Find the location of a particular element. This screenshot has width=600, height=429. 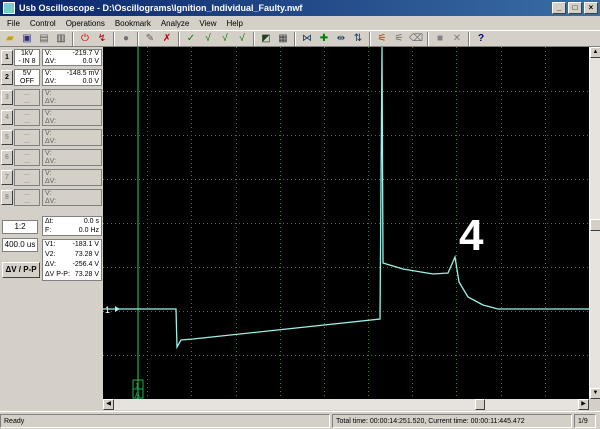

stop-icon: ⏻ is located at coordinates (85, 39).